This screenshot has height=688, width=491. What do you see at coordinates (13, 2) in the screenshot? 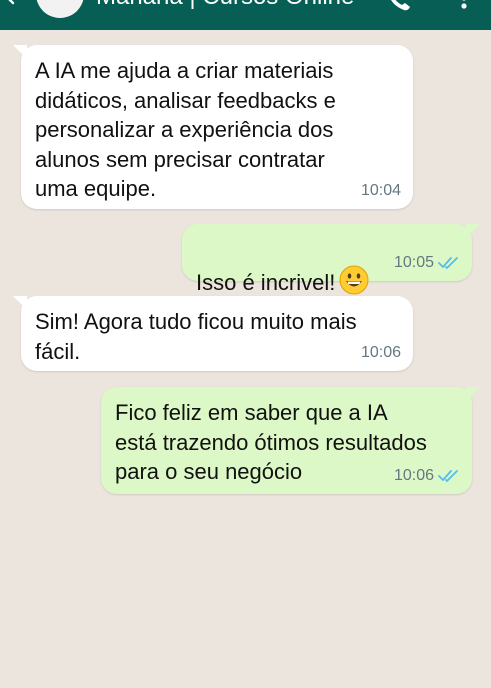
I see `arrow-left-icon` at bounding box center [13, 2].